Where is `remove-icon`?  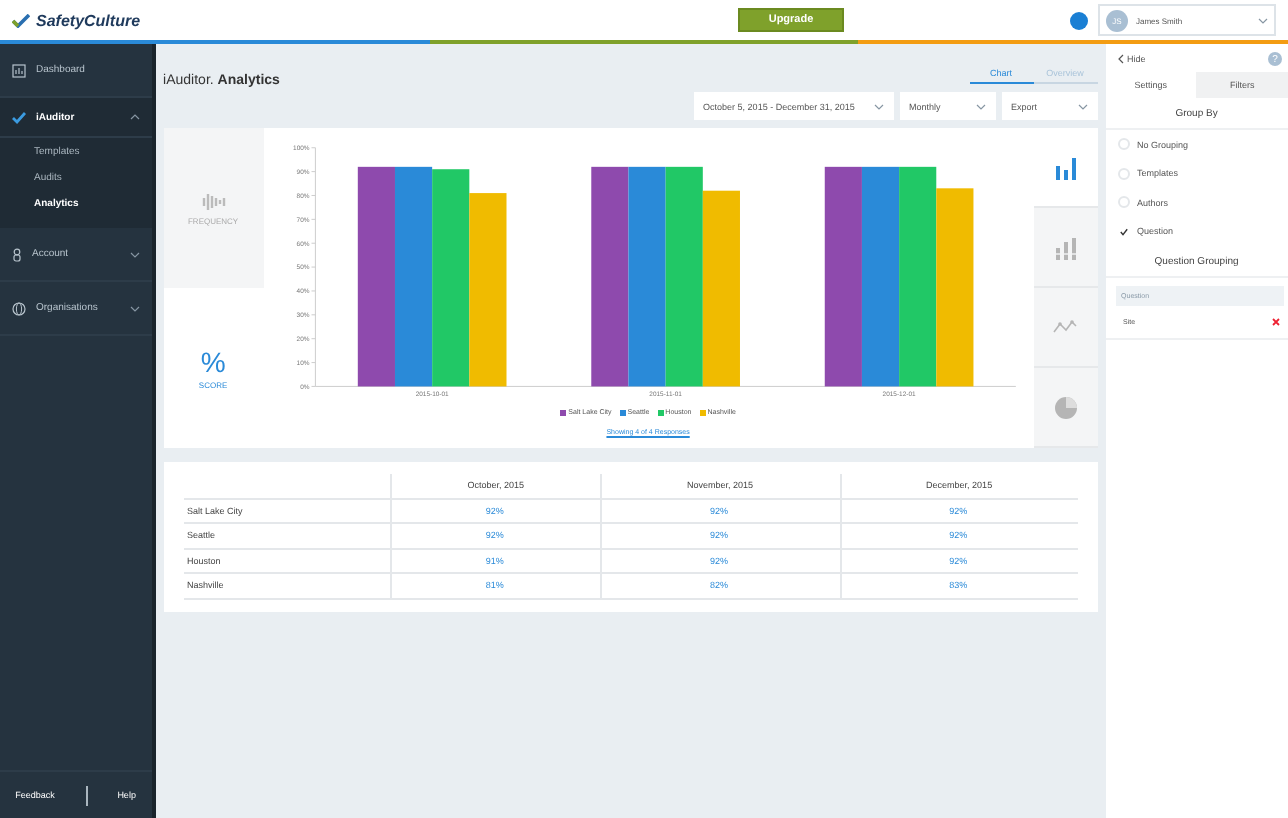 remove-icon is located at coordinates (1276, 322).